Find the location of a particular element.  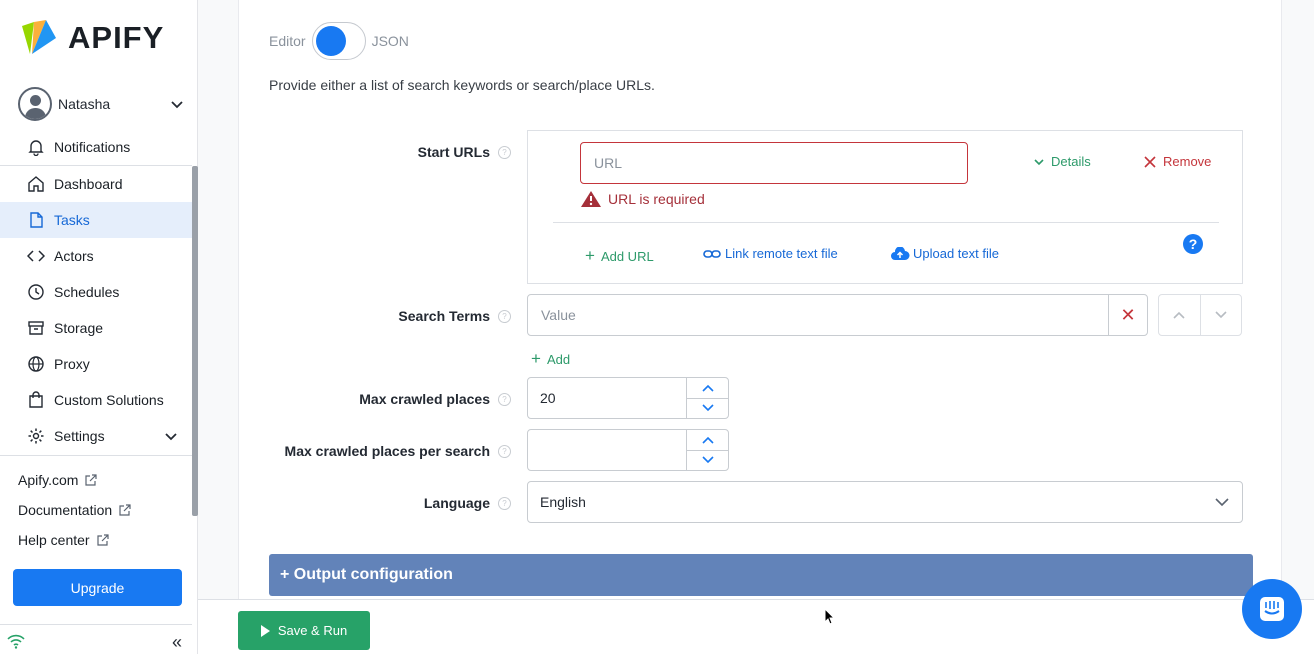

field-label: Search Terms is located at coordinates (444, 316).